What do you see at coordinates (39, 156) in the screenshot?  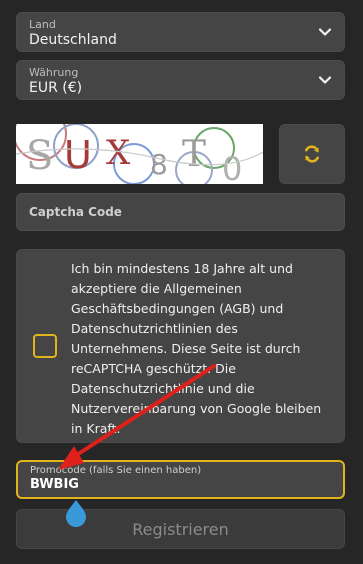 I see `svg-text: S` at bounding box center [39, 156].